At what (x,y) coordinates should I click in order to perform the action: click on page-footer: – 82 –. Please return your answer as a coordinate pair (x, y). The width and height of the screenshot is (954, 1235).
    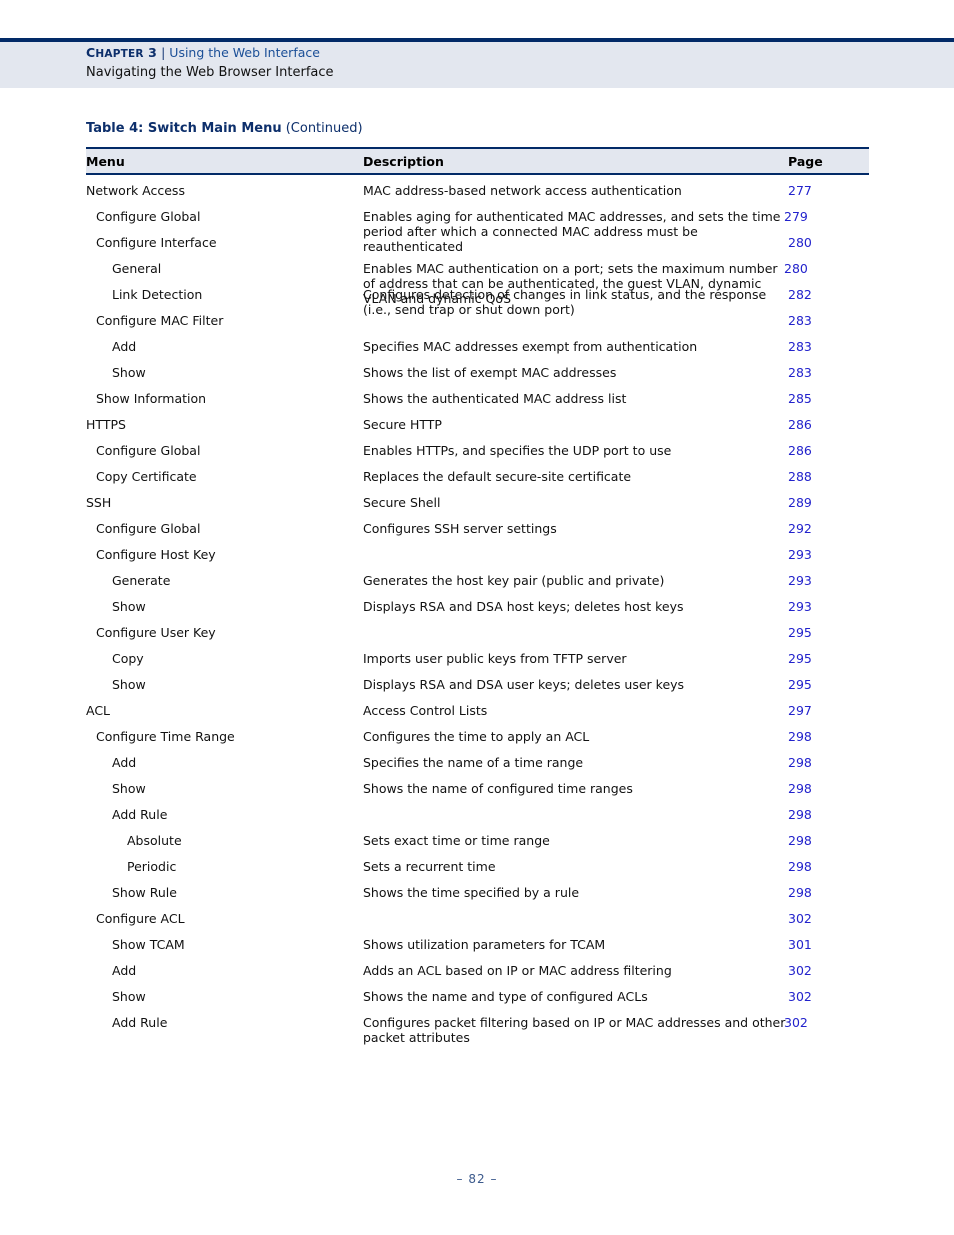
    Looking at the image, I should click on (477, 1179).